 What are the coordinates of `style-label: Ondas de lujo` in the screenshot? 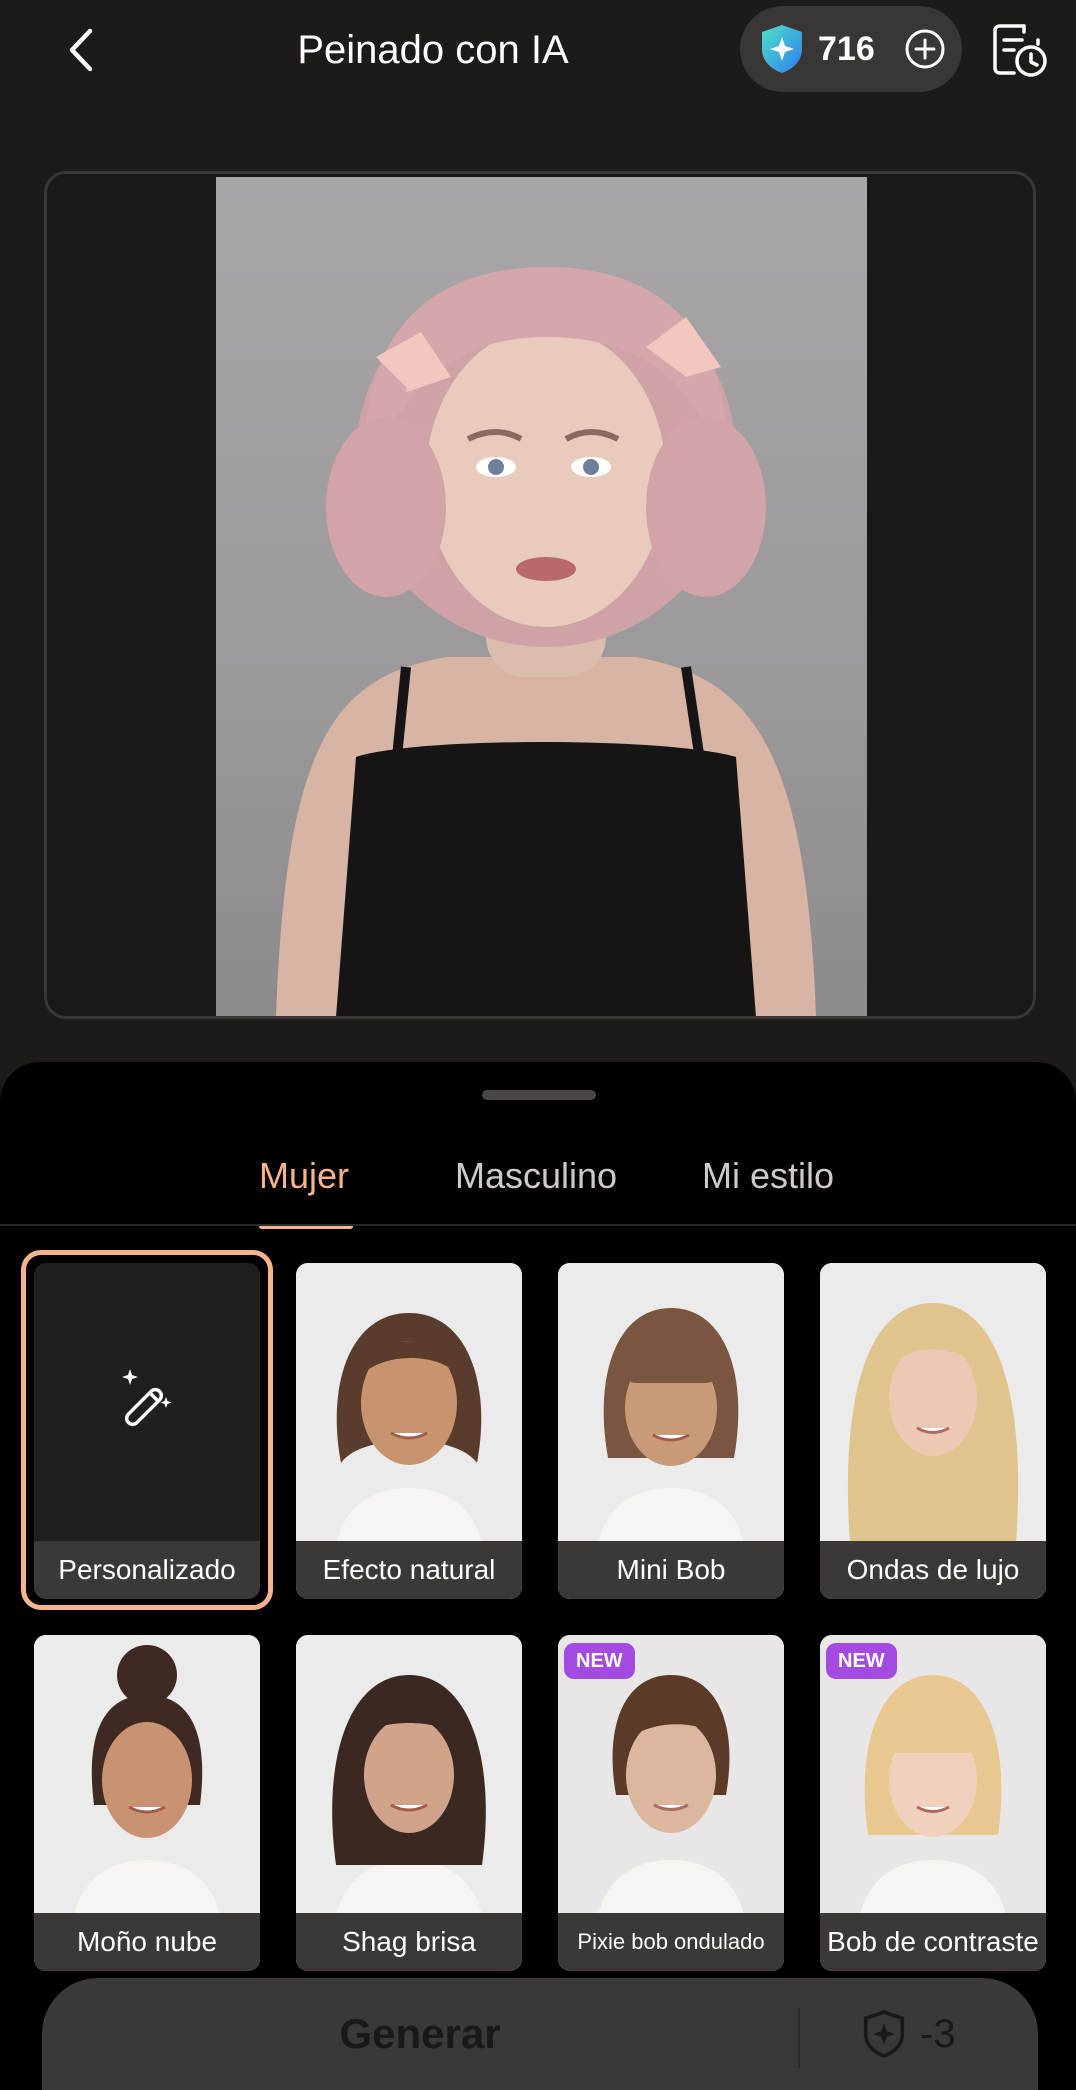 It's located at (933, 1569).